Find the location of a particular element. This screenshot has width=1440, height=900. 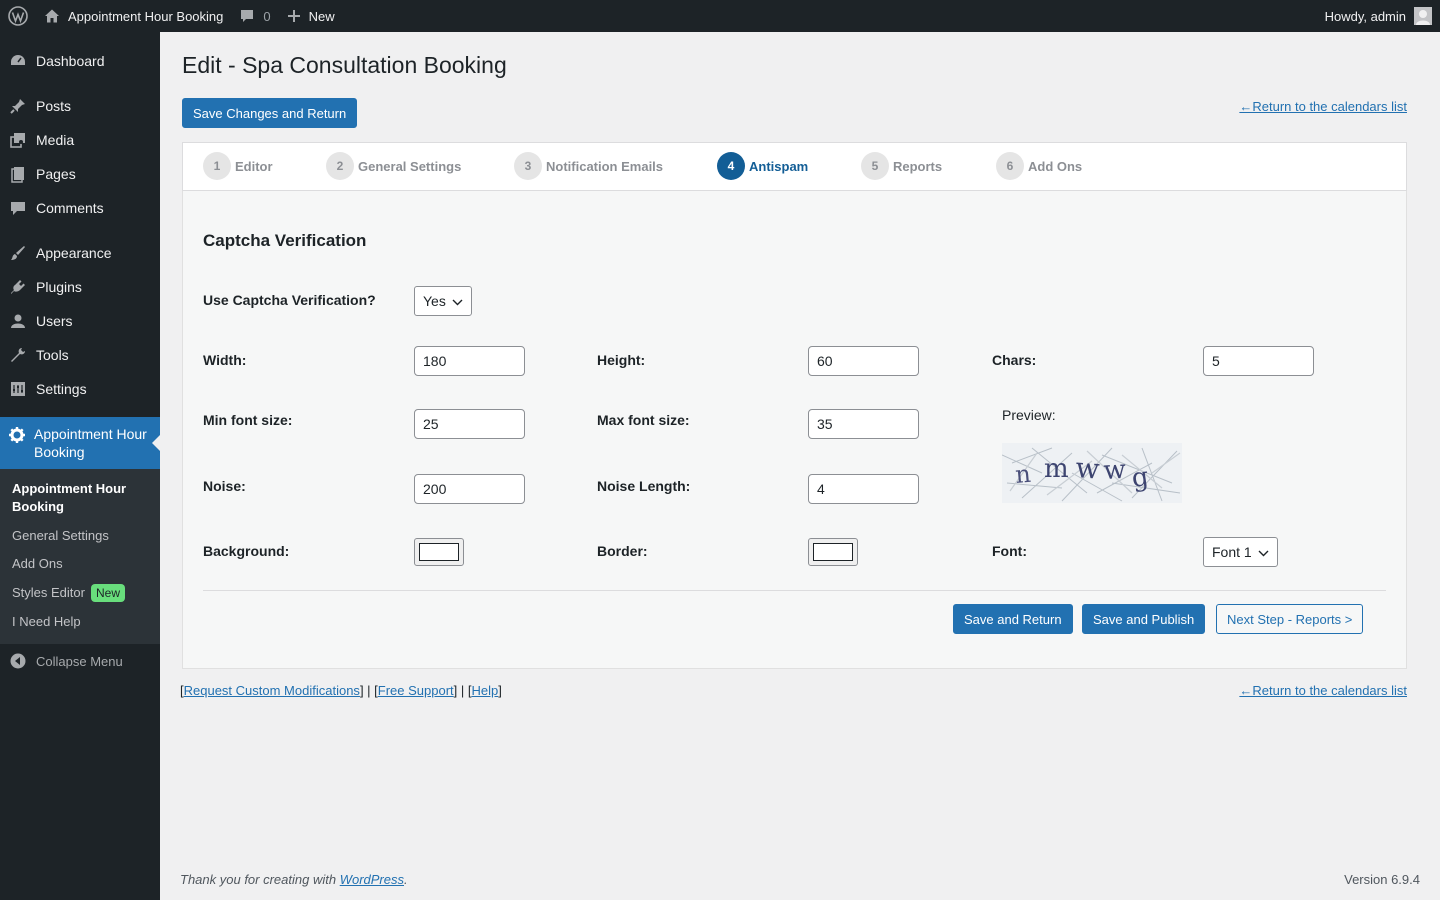

comment-icon is located at coordinates (247, 16).